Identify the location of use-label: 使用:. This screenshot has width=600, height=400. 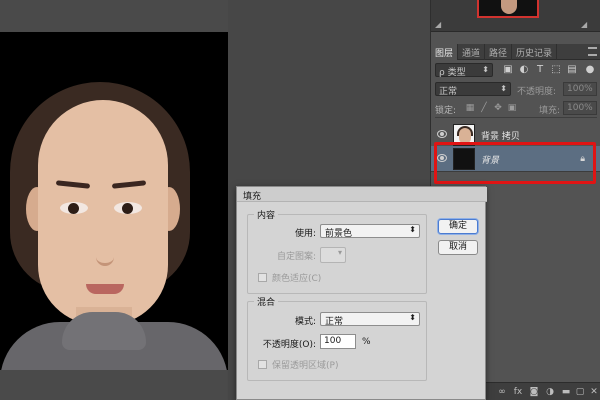
(305, 234).